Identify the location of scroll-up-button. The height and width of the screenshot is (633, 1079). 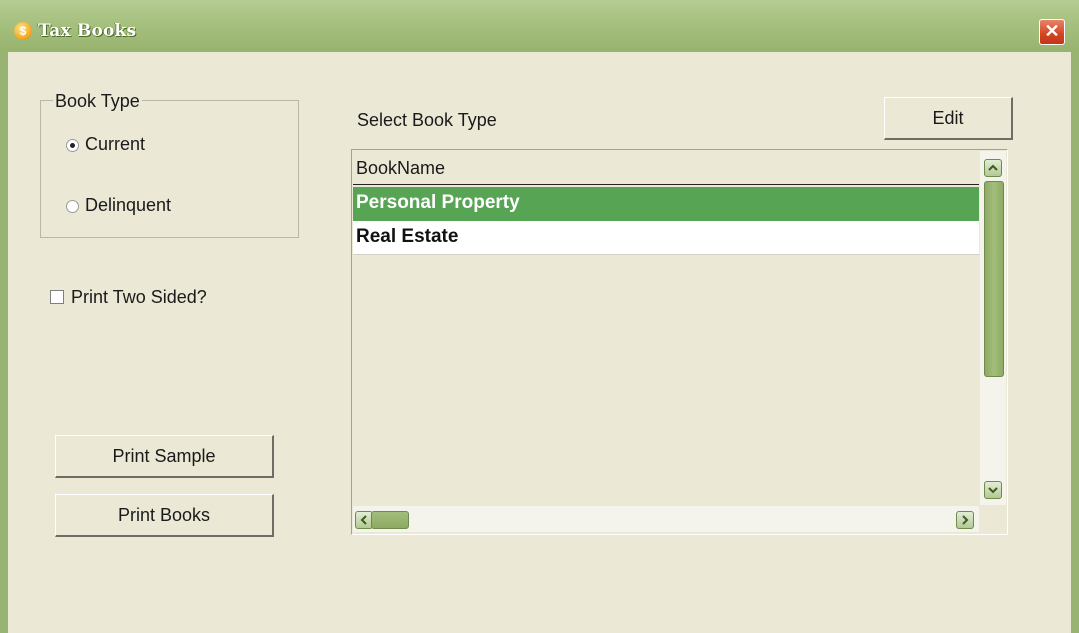
(993, 168).